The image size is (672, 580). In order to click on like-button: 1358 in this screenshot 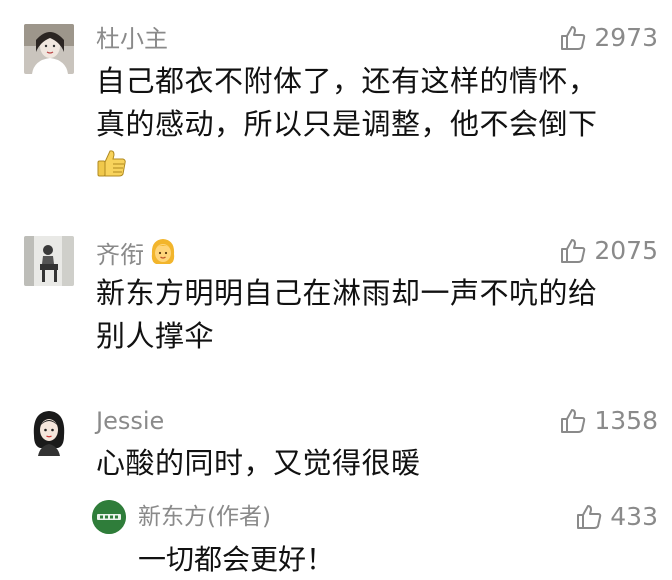, I will do `click(609, 421)`.